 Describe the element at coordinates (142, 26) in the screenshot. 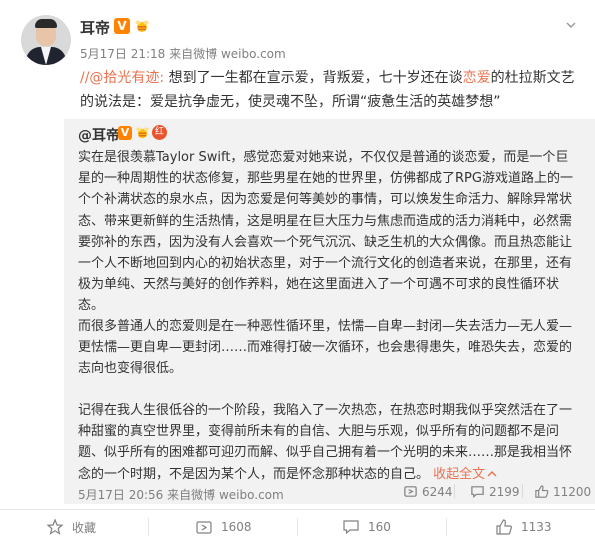

I see `member-bee-icon` at that location.